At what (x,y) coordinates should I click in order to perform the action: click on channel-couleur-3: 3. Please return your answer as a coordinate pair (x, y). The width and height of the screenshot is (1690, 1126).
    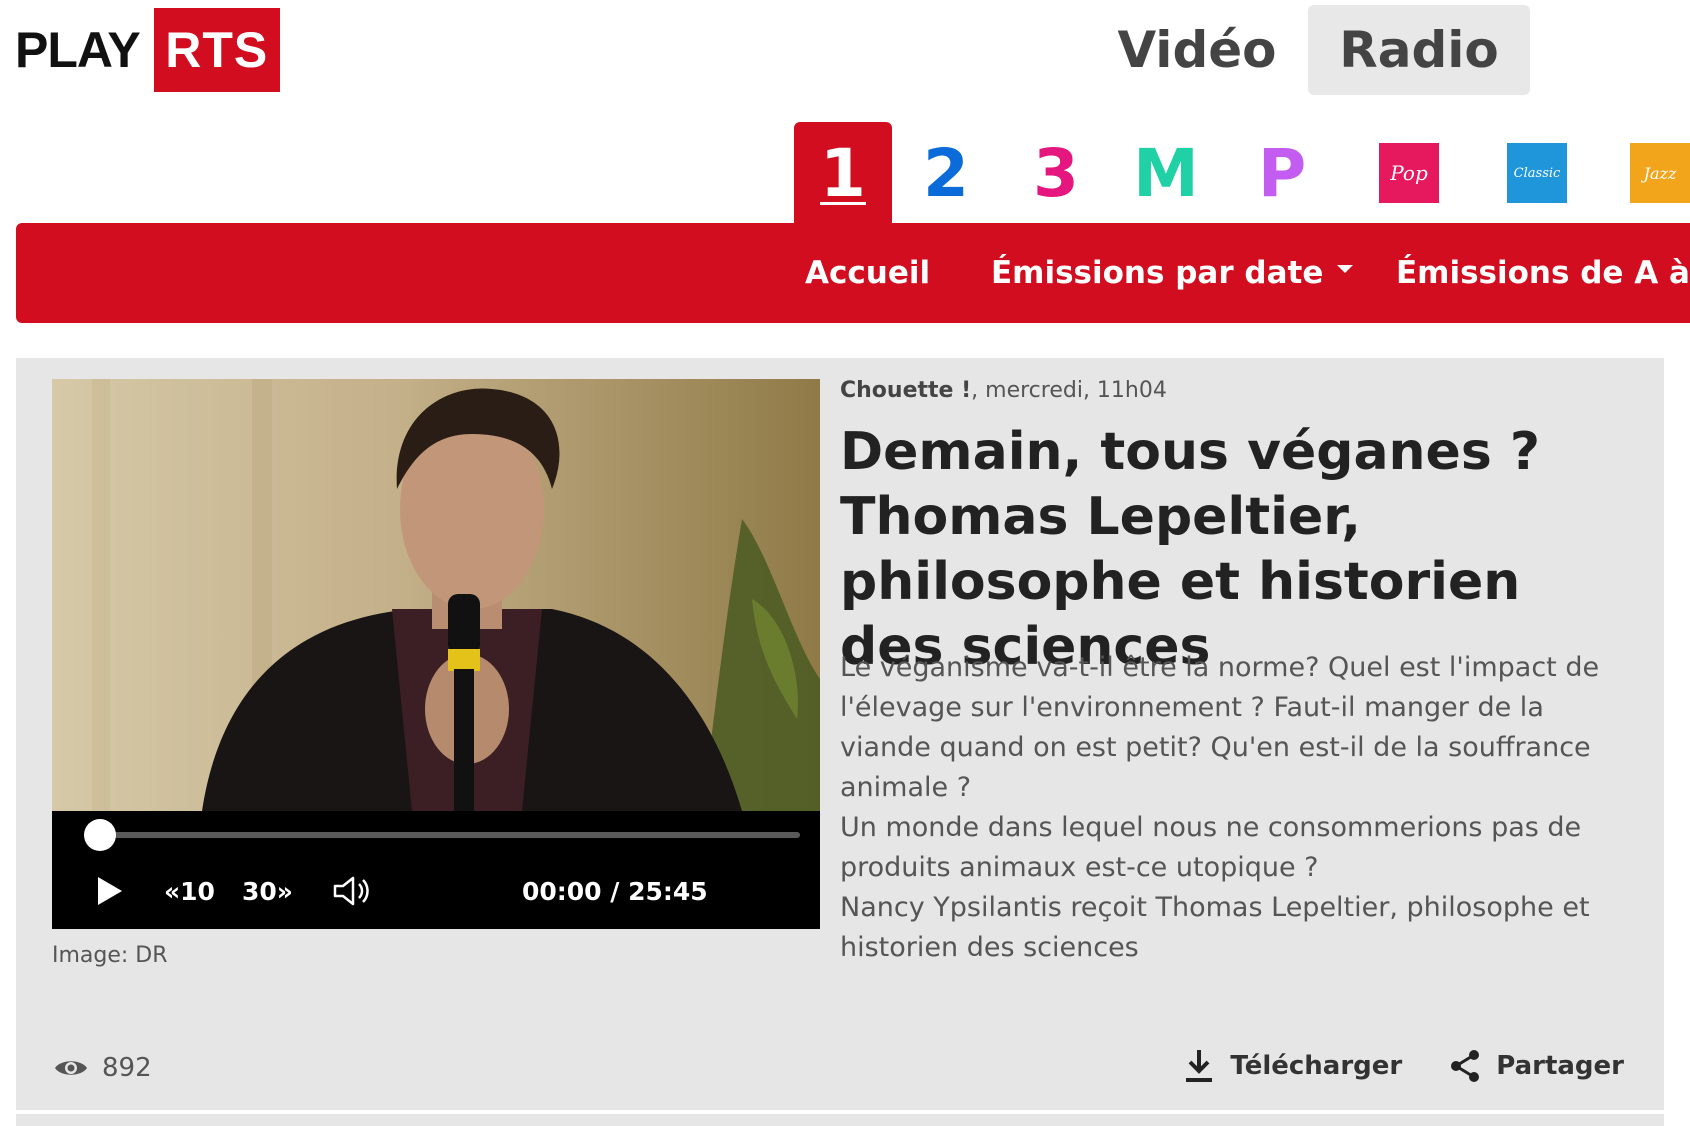
    Looking at the image, I should click on (1056, 173).